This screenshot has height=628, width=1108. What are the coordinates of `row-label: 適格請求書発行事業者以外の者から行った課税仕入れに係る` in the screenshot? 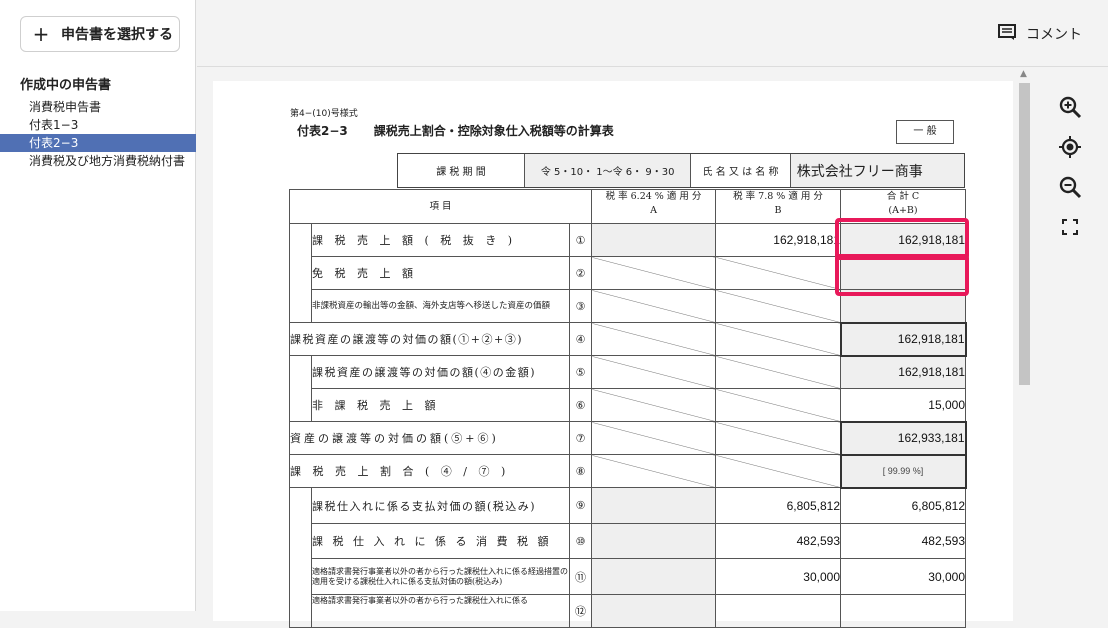 It's located at (440, 611).